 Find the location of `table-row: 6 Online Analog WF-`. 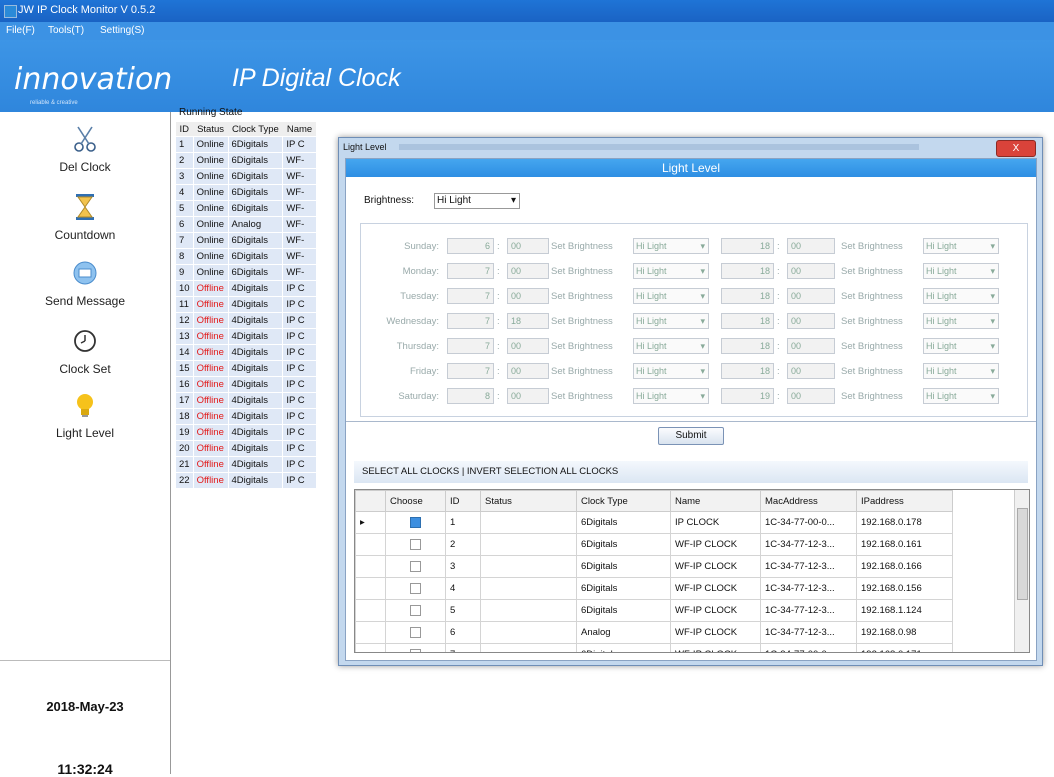

table-row: 6 Online Analog WF- is located at coordinates (246, 224).